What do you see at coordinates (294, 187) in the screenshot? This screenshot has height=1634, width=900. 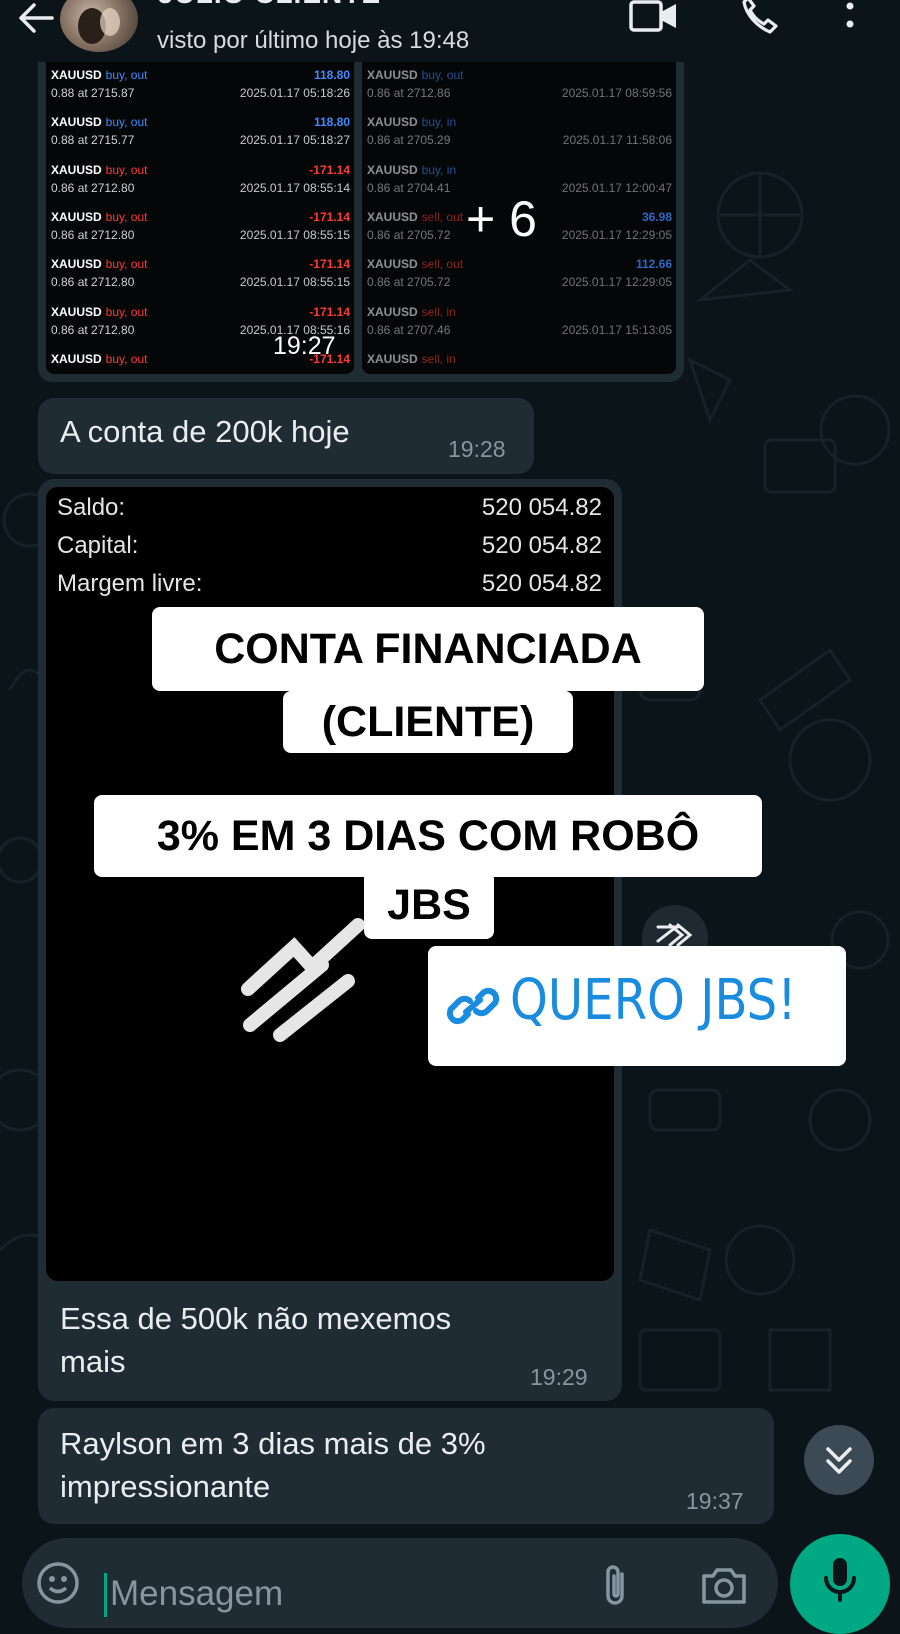 I see `trade-datetime: 2025.01.17 08:55:14` at bounding box center [294, 187].